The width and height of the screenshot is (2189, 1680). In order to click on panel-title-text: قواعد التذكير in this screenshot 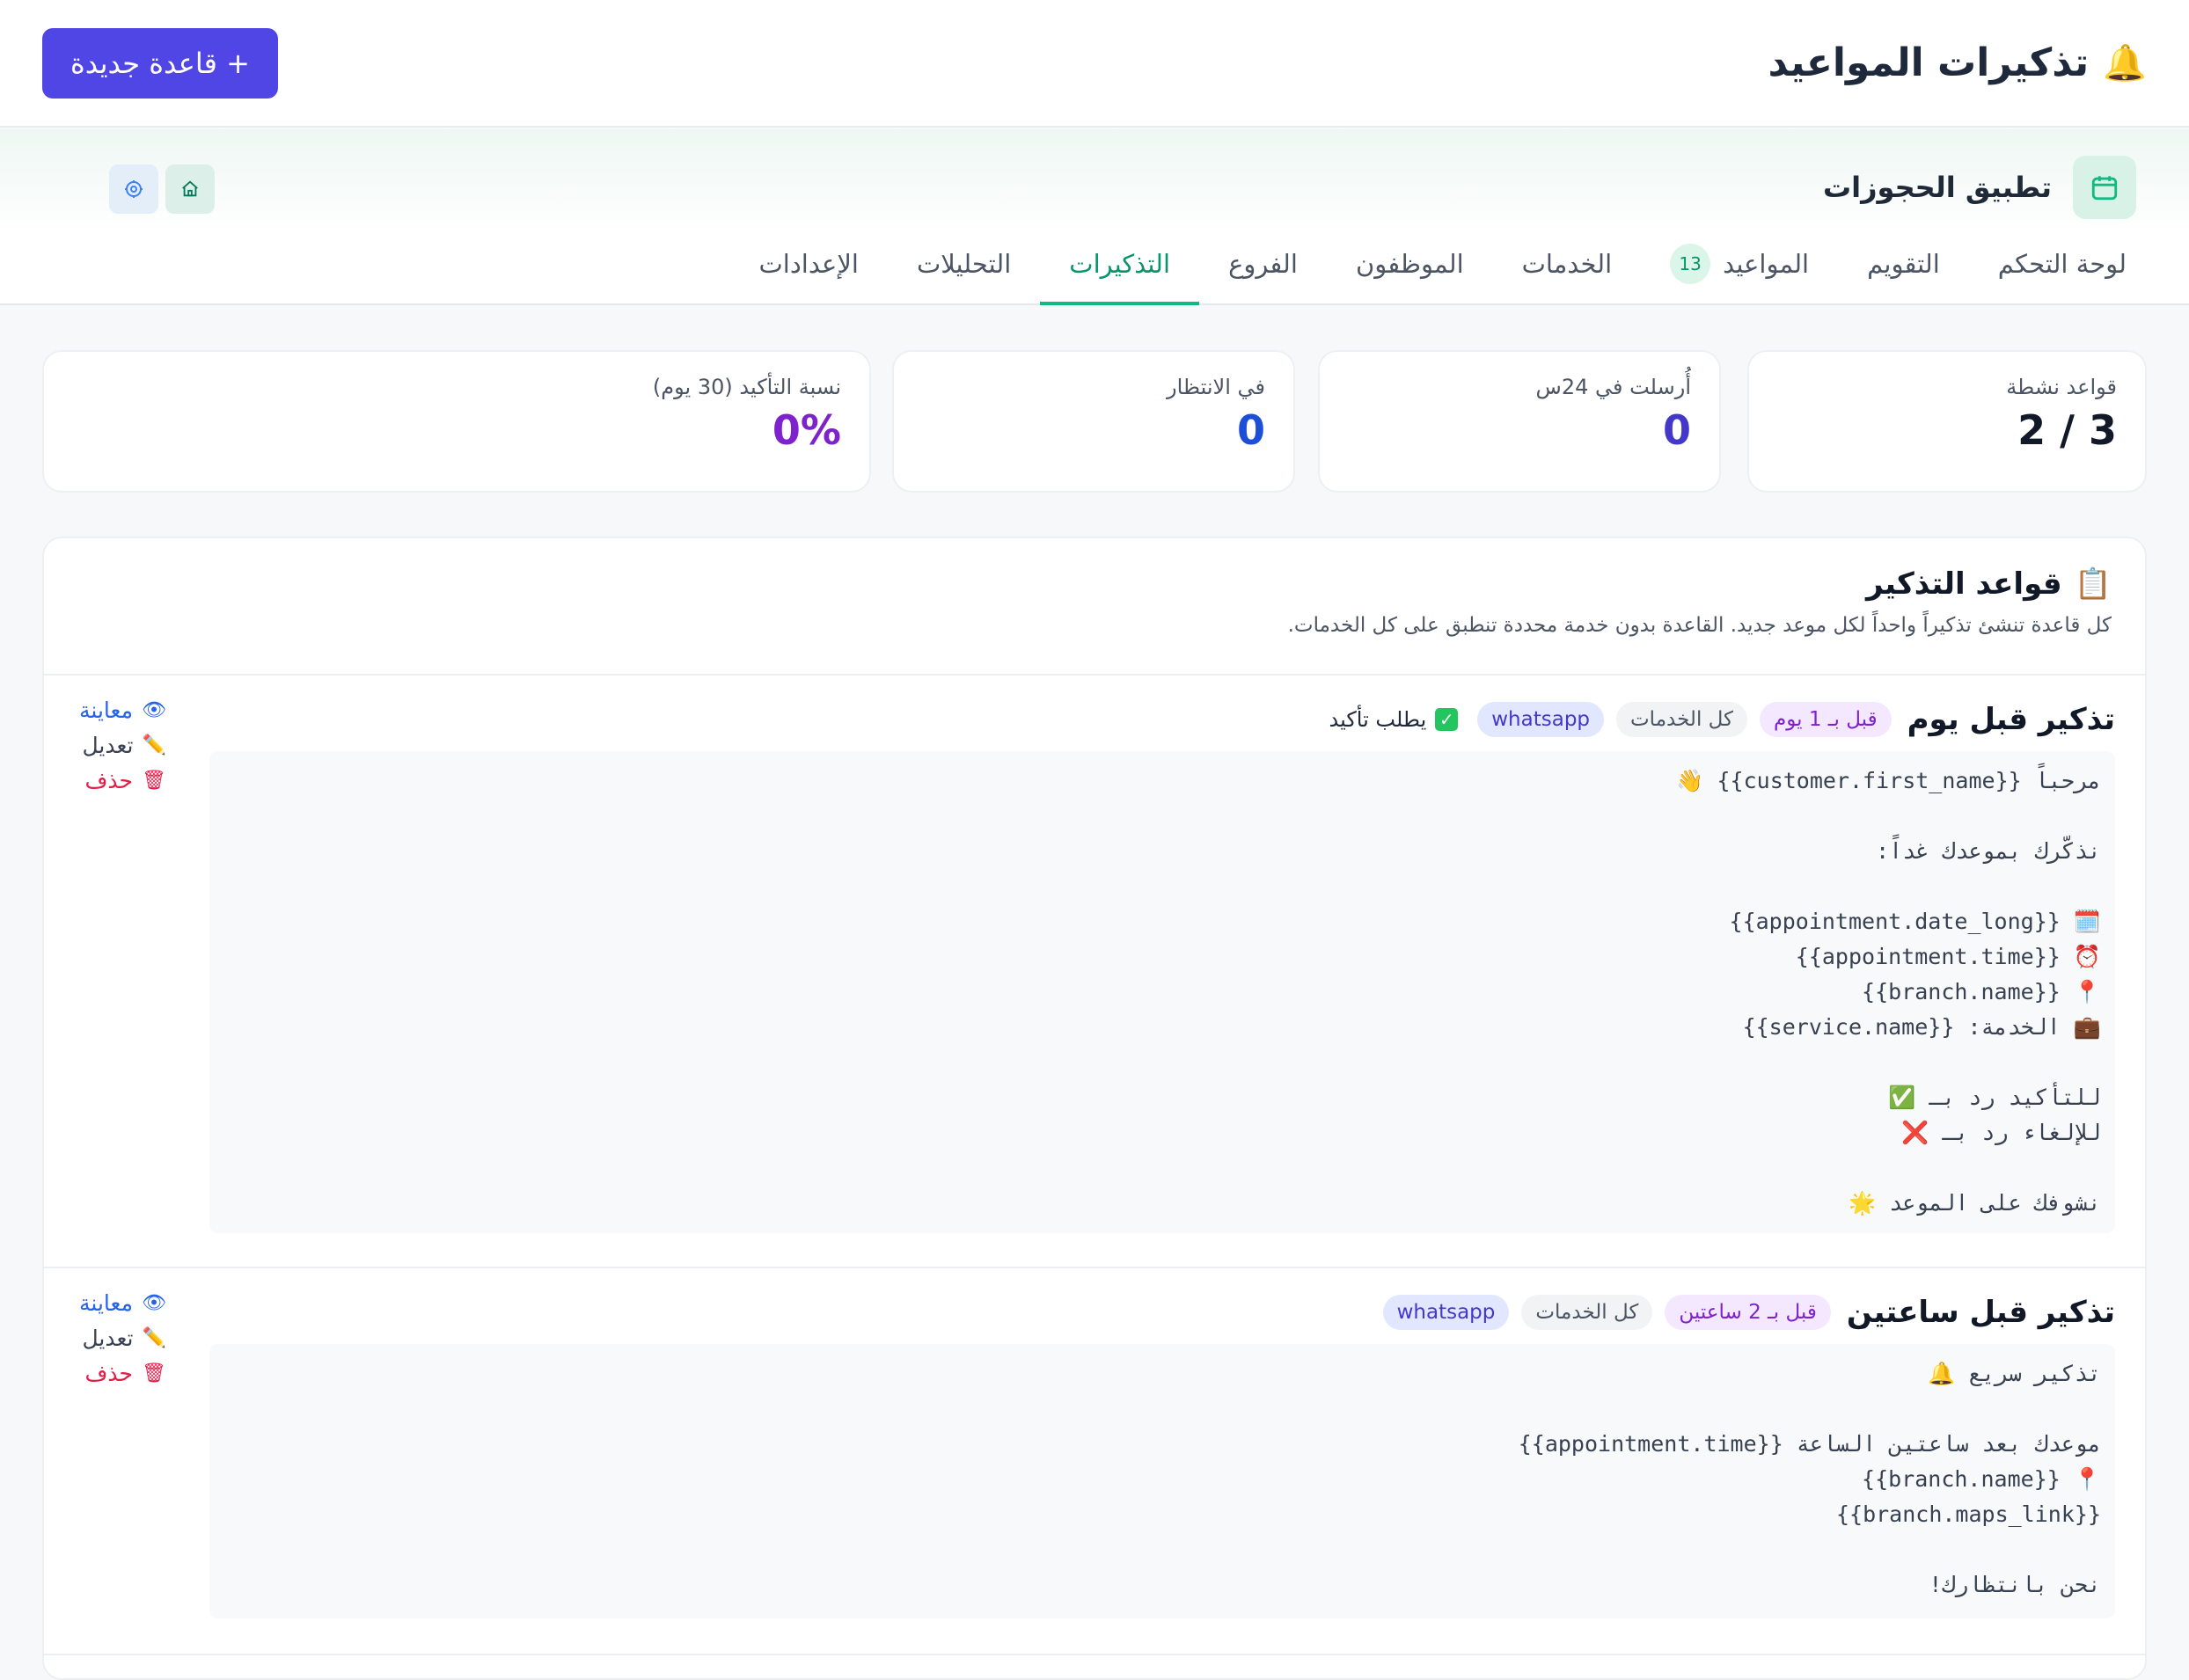, I will do `click(1964, 584)`.